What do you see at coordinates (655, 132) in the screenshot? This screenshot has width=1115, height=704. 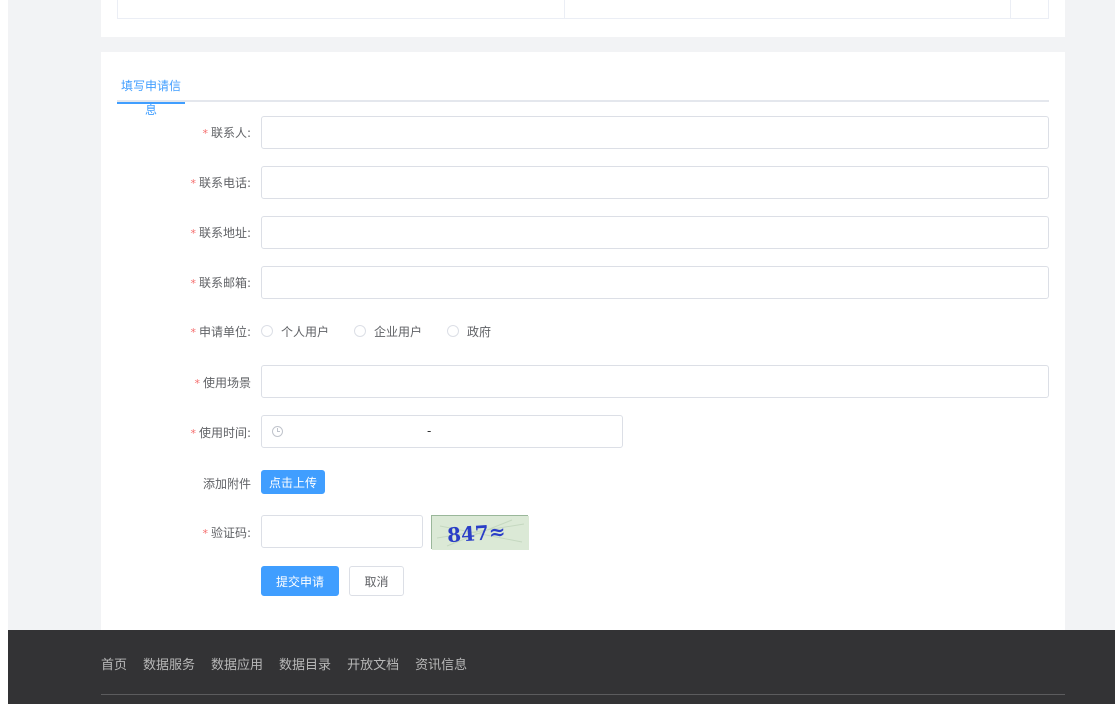 I see `contact-input` at bounding box center [655, 132].